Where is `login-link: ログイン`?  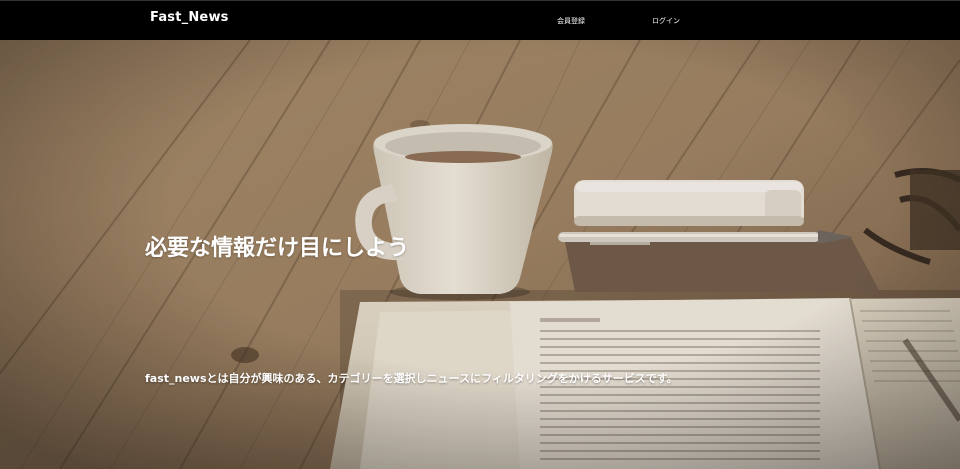 login-link: ログイン is located at coordinates (666, 21).